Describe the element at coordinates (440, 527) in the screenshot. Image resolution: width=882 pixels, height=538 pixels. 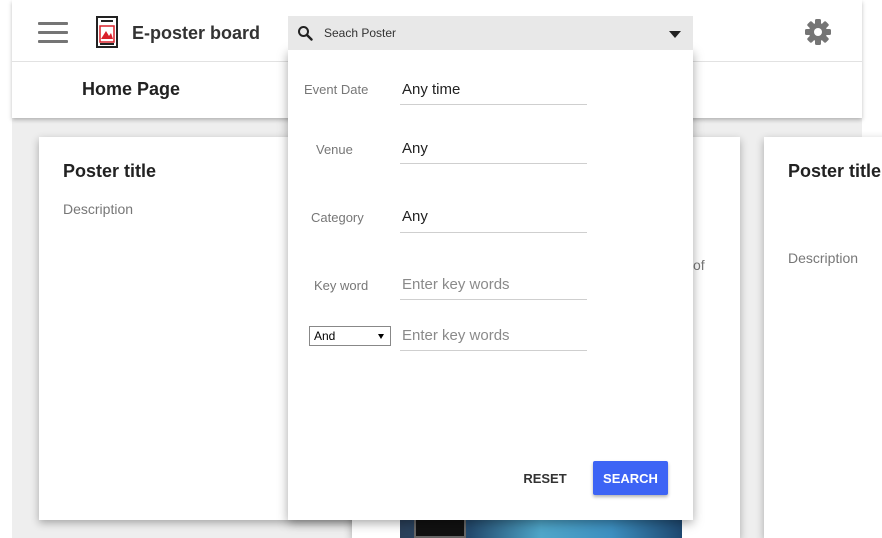
I see `poster-thumbnail` at that location.